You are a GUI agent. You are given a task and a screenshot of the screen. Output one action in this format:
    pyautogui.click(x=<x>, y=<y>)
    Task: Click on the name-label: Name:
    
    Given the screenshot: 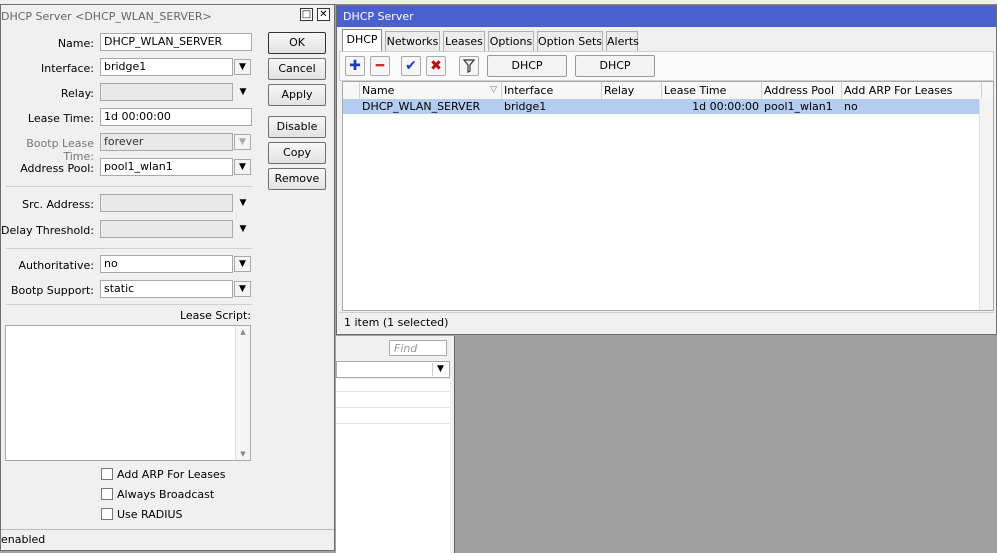 What is the action you would take?
    pyautogui.click(x=75, y=43)
    